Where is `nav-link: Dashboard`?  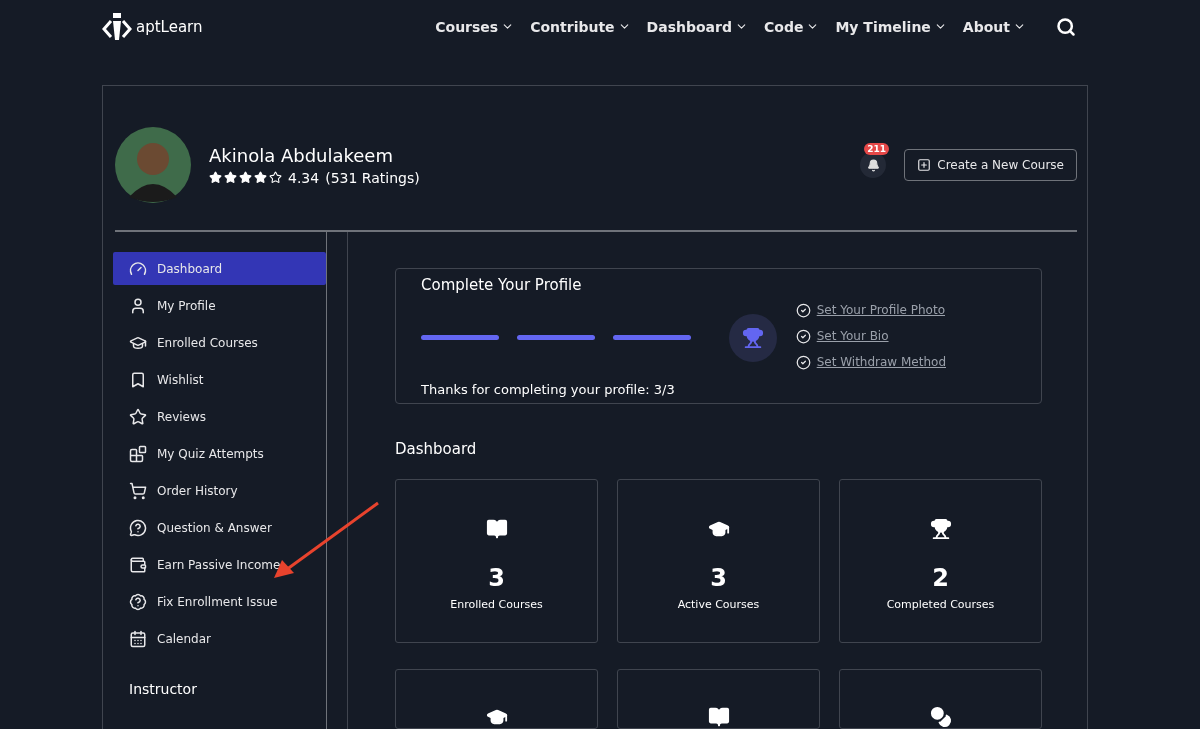
nav-link: Dashboard is located at coordinates (697, 26).